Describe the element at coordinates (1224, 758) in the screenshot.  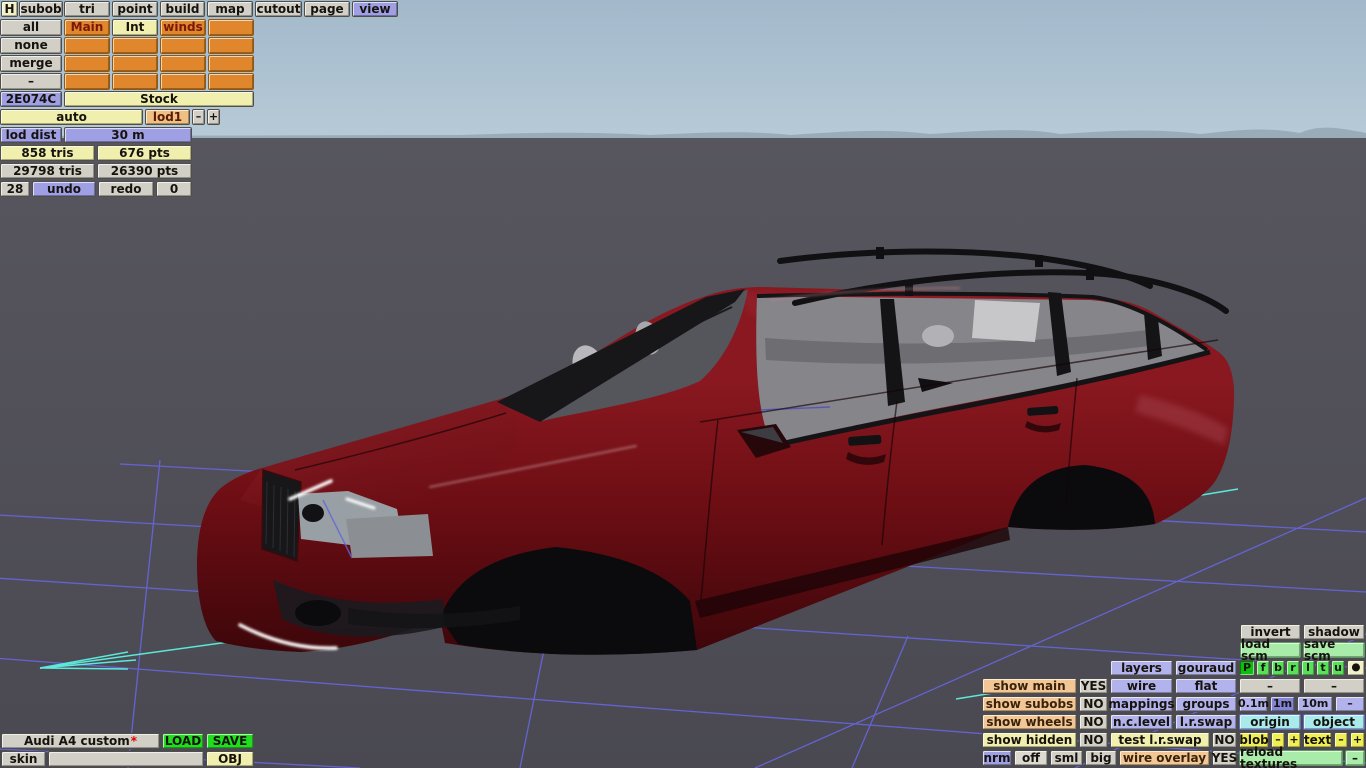
I see `wire-overlay-value: YES` at that location.